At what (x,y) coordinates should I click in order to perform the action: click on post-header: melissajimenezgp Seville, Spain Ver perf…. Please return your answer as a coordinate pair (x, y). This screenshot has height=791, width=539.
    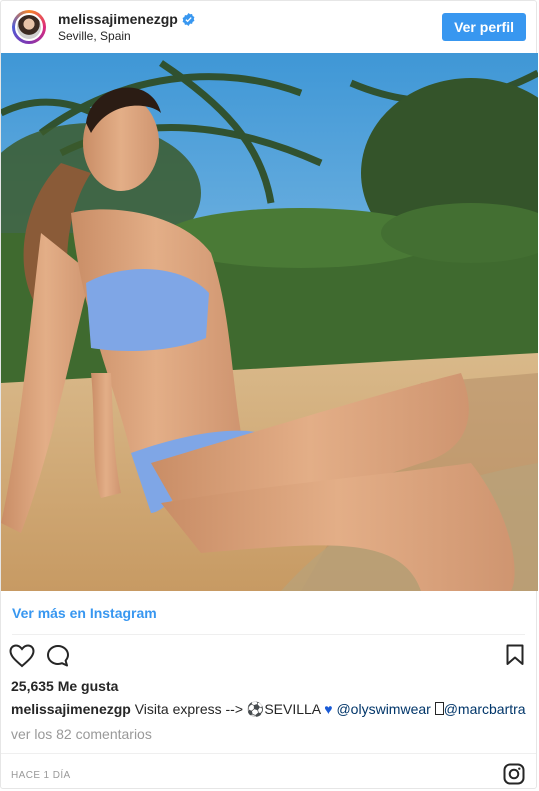
    Looking at the image, I should click on (268, 27).